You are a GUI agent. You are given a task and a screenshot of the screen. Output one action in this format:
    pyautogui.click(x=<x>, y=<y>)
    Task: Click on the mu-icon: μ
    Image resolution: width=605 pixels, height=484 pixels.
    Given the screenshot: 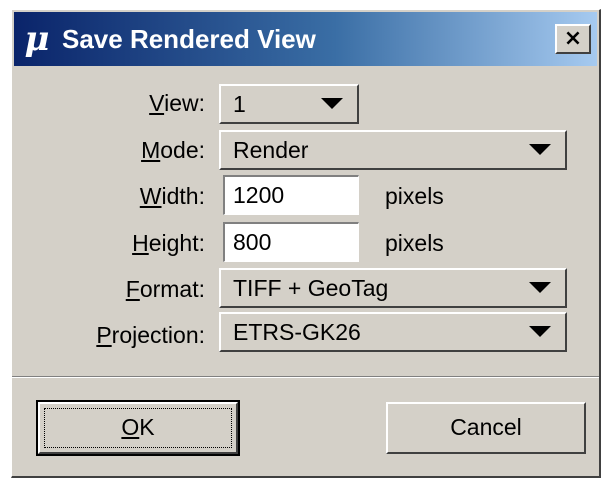 What is the action you would take?
    pyautogui.click(x=37, y=39)
    